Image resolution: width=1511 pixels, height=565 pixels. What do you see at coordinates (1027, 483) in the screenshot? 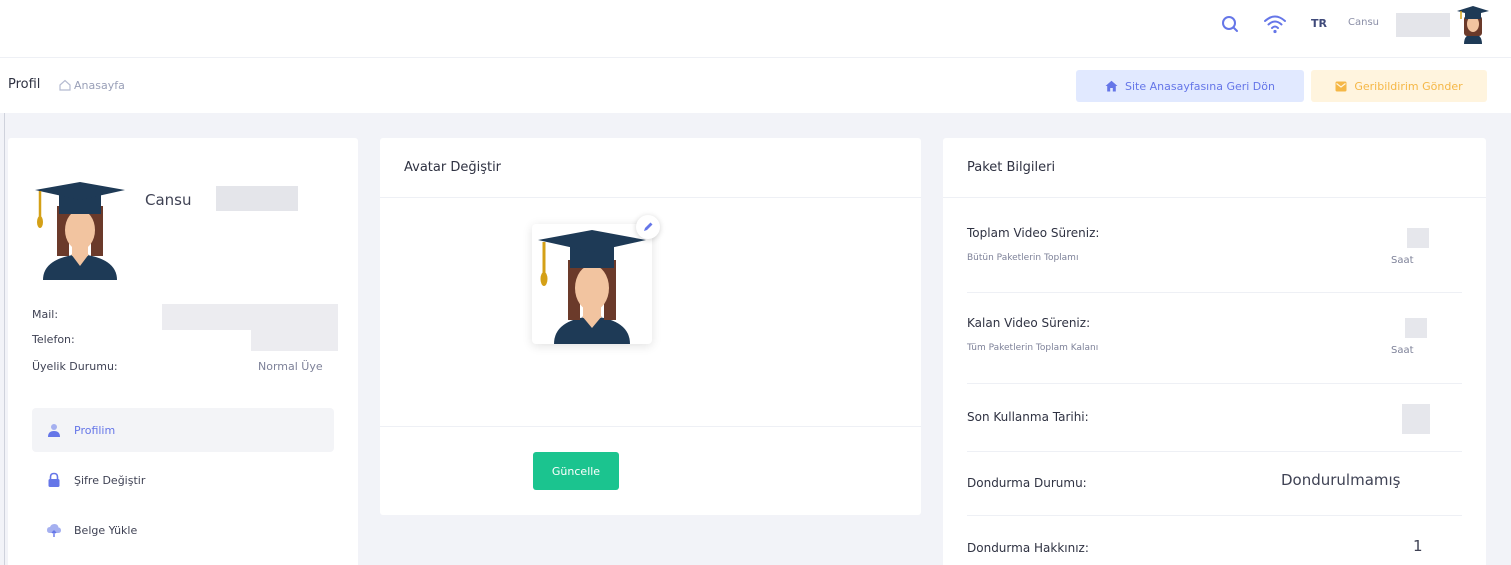
I see `freeze-status-label: Dondurma Durumu:` at bounding box center [1027, 483].